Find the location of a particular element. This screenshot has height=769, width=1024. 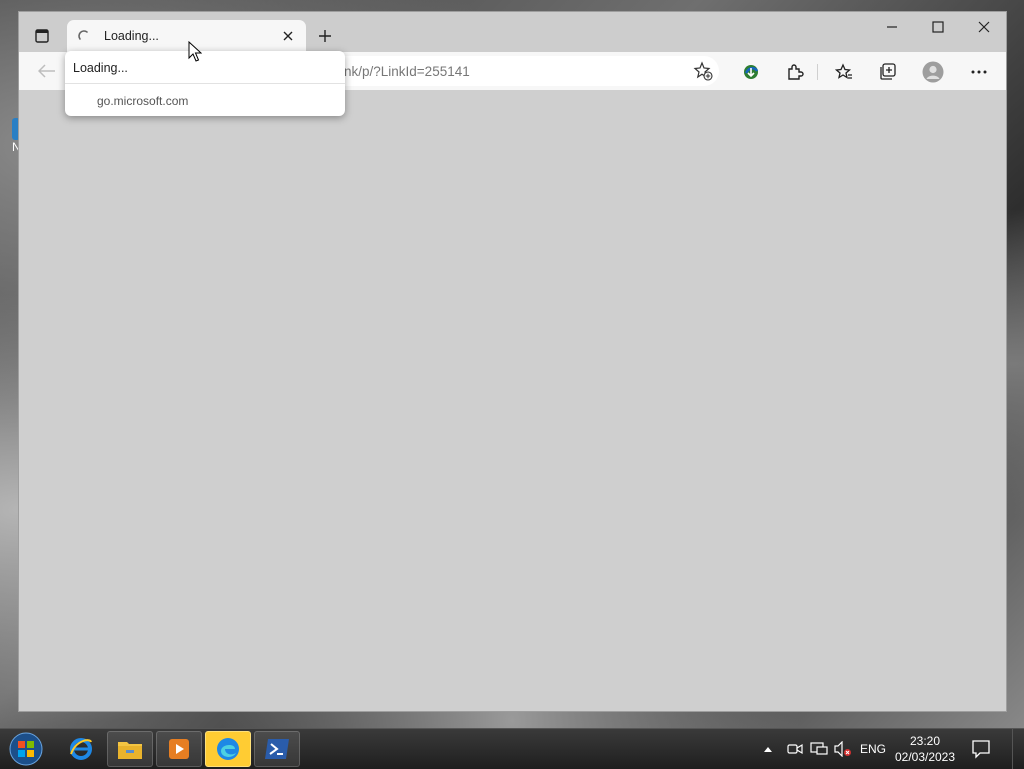

folder-icon is located at coordinates (130, 750).